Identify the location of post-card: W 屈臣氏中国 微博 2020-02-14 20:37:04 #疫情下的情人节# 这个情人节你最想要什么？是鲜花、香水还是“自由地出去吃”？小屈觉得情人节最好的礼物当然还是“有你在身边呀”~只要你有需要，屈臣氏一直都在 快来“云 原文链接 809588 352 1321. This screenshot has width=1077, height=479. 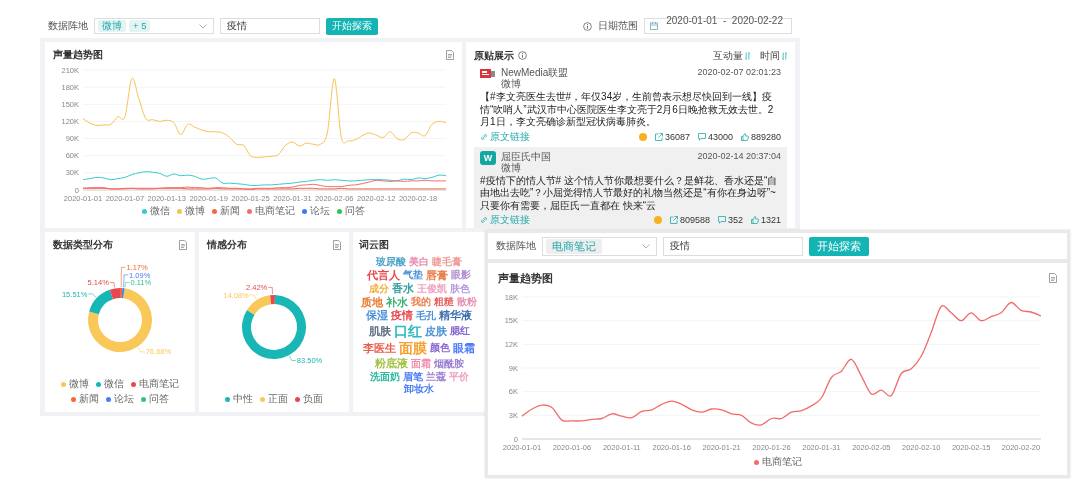
(630, 187).